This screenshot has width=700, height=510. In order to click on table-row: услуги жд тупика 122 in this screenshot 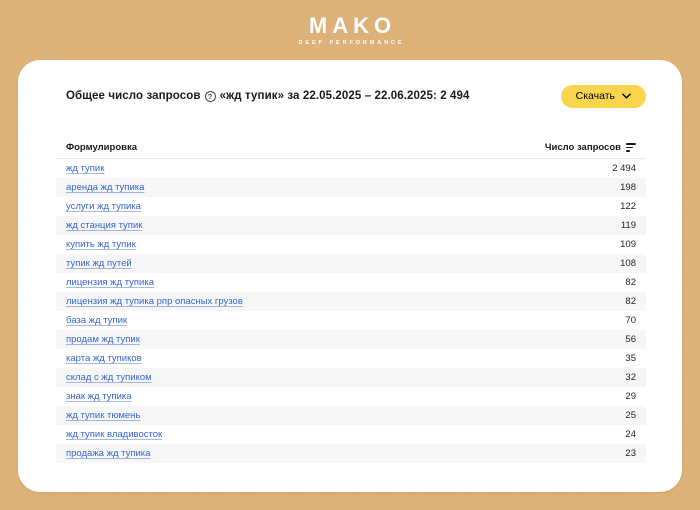, I will do `click(351, 206)`.